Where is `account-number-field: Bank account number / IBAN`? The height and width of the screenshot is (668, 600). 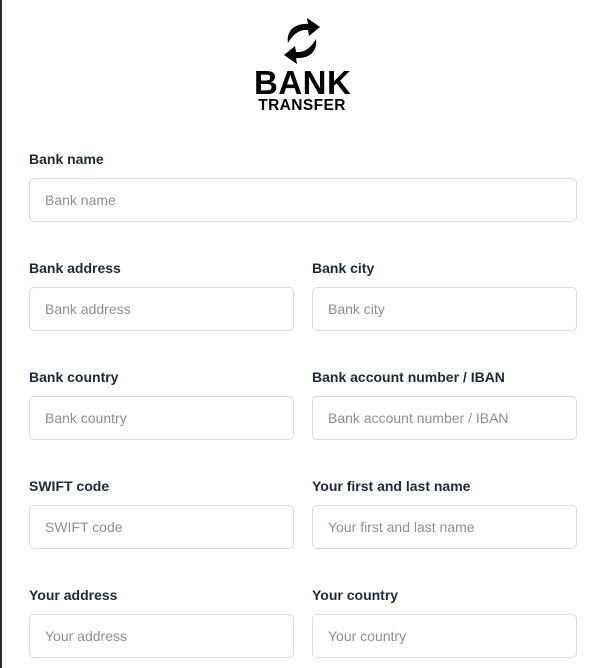
account-number-field: Bank account number / IBAN is located at coordinates (444, 404).